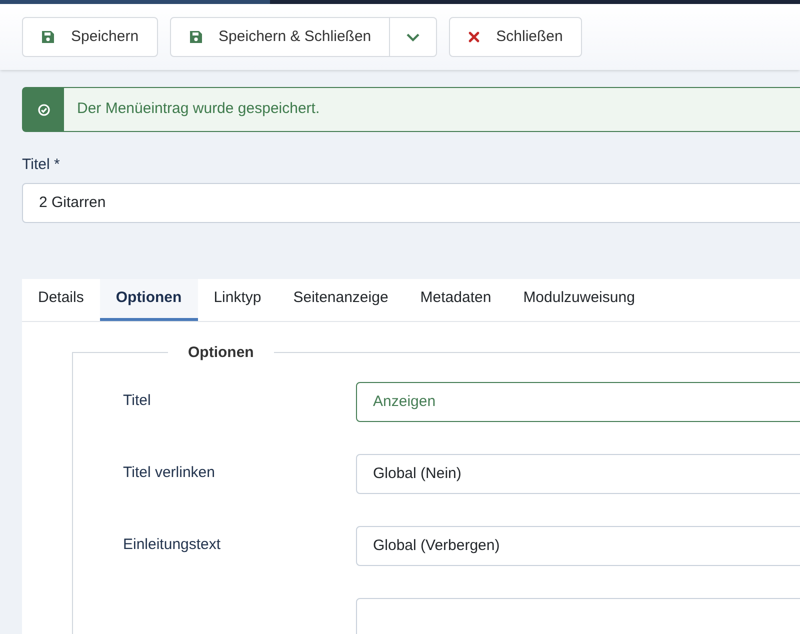 Image resolution: width=800 pixels, height=634 pixels. Describe the element at coordinates (169, 473) in the screenshot. I see `option-label: Titel verlinken` at that location.